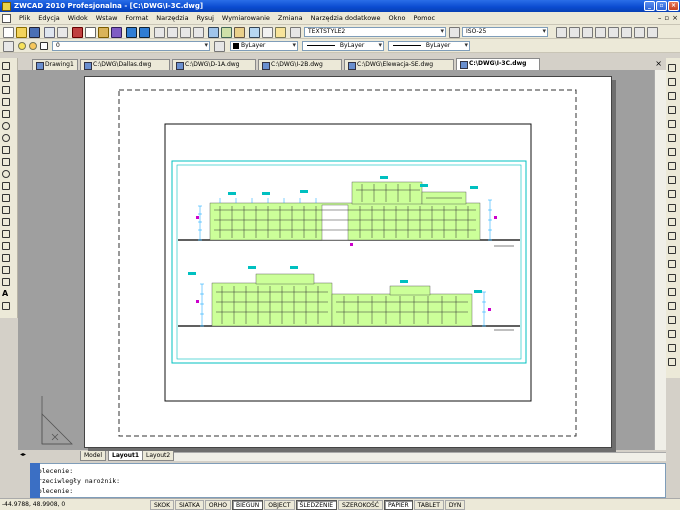  Describe the element at coordinates (23, 454) in the screenshot. I see `layout-nav-arrows-icon: ◂▸` at that location.